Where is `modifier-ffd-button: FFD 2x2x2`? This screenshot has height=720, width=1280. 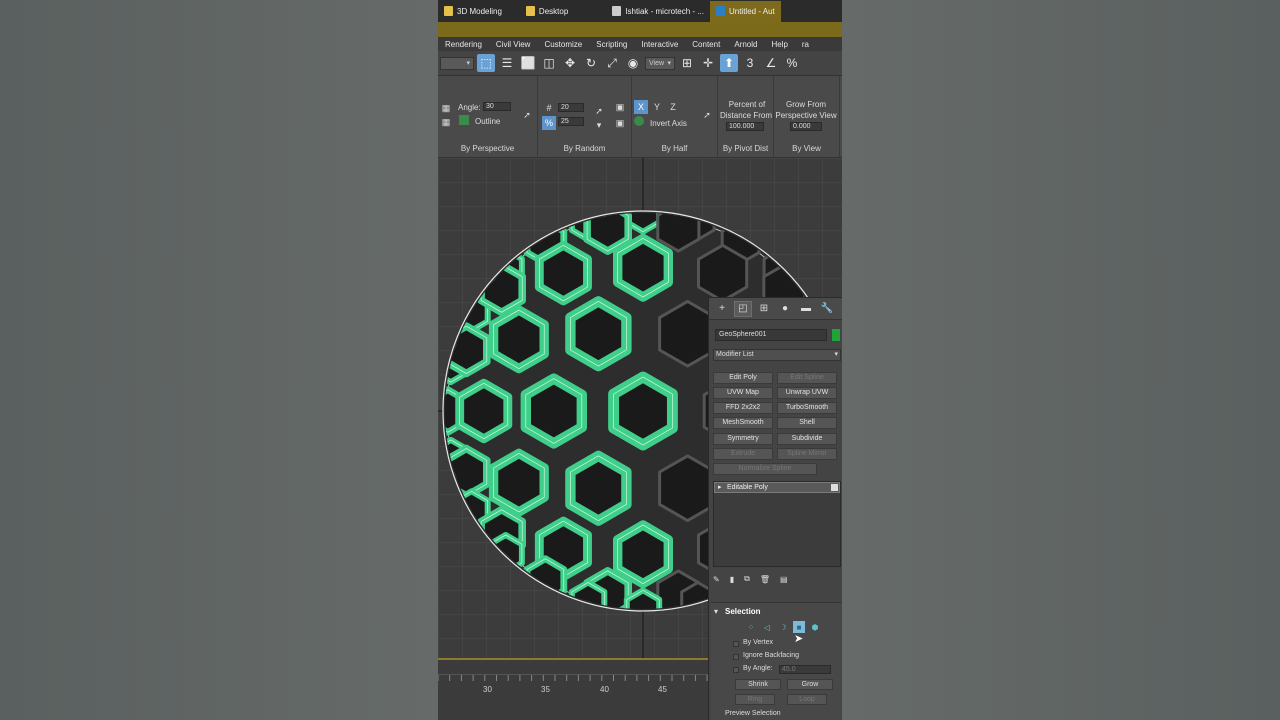 modifier-ffd-button: FFD 2x2x2 is located at coordinates (743, 408).